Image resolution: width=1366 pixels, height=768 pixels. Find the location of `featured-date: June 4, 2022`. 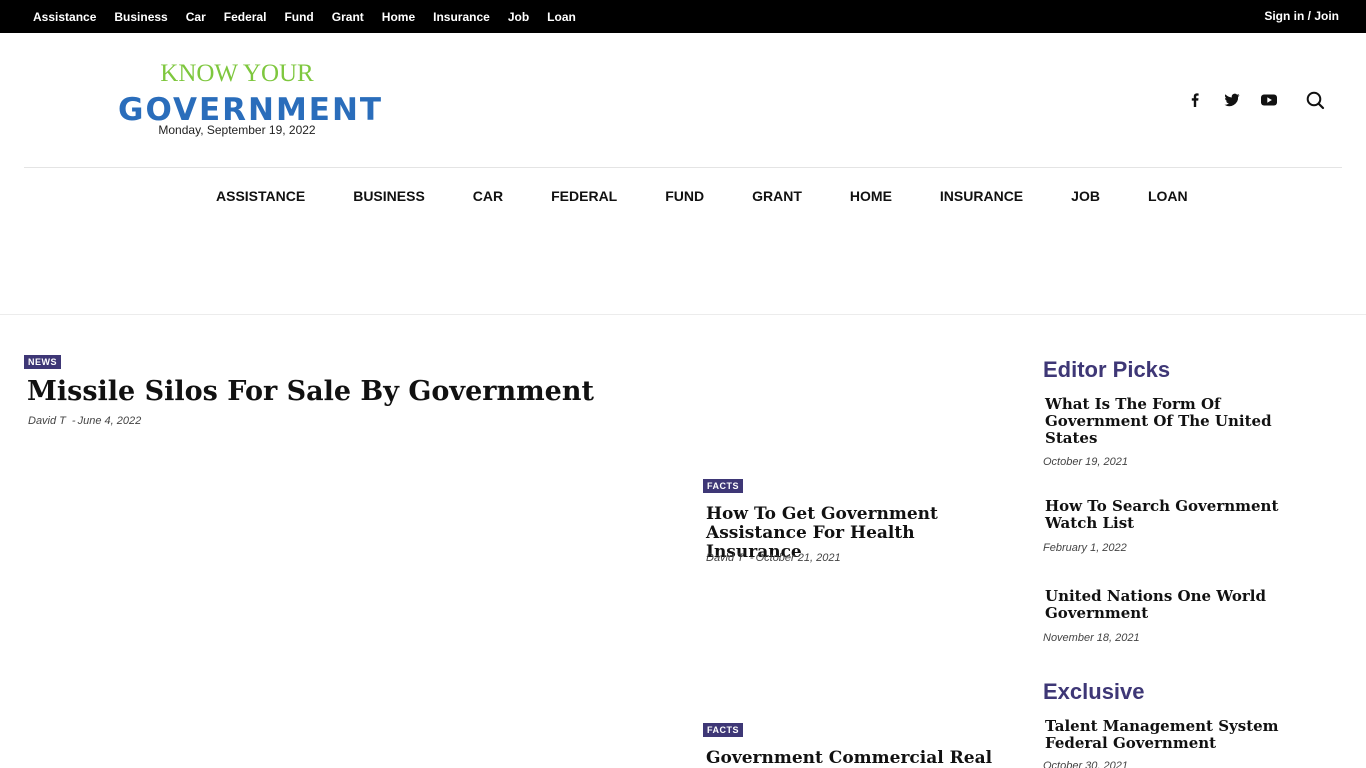

featured-date: June 4, 2022 is located at coordinates (109, 421).